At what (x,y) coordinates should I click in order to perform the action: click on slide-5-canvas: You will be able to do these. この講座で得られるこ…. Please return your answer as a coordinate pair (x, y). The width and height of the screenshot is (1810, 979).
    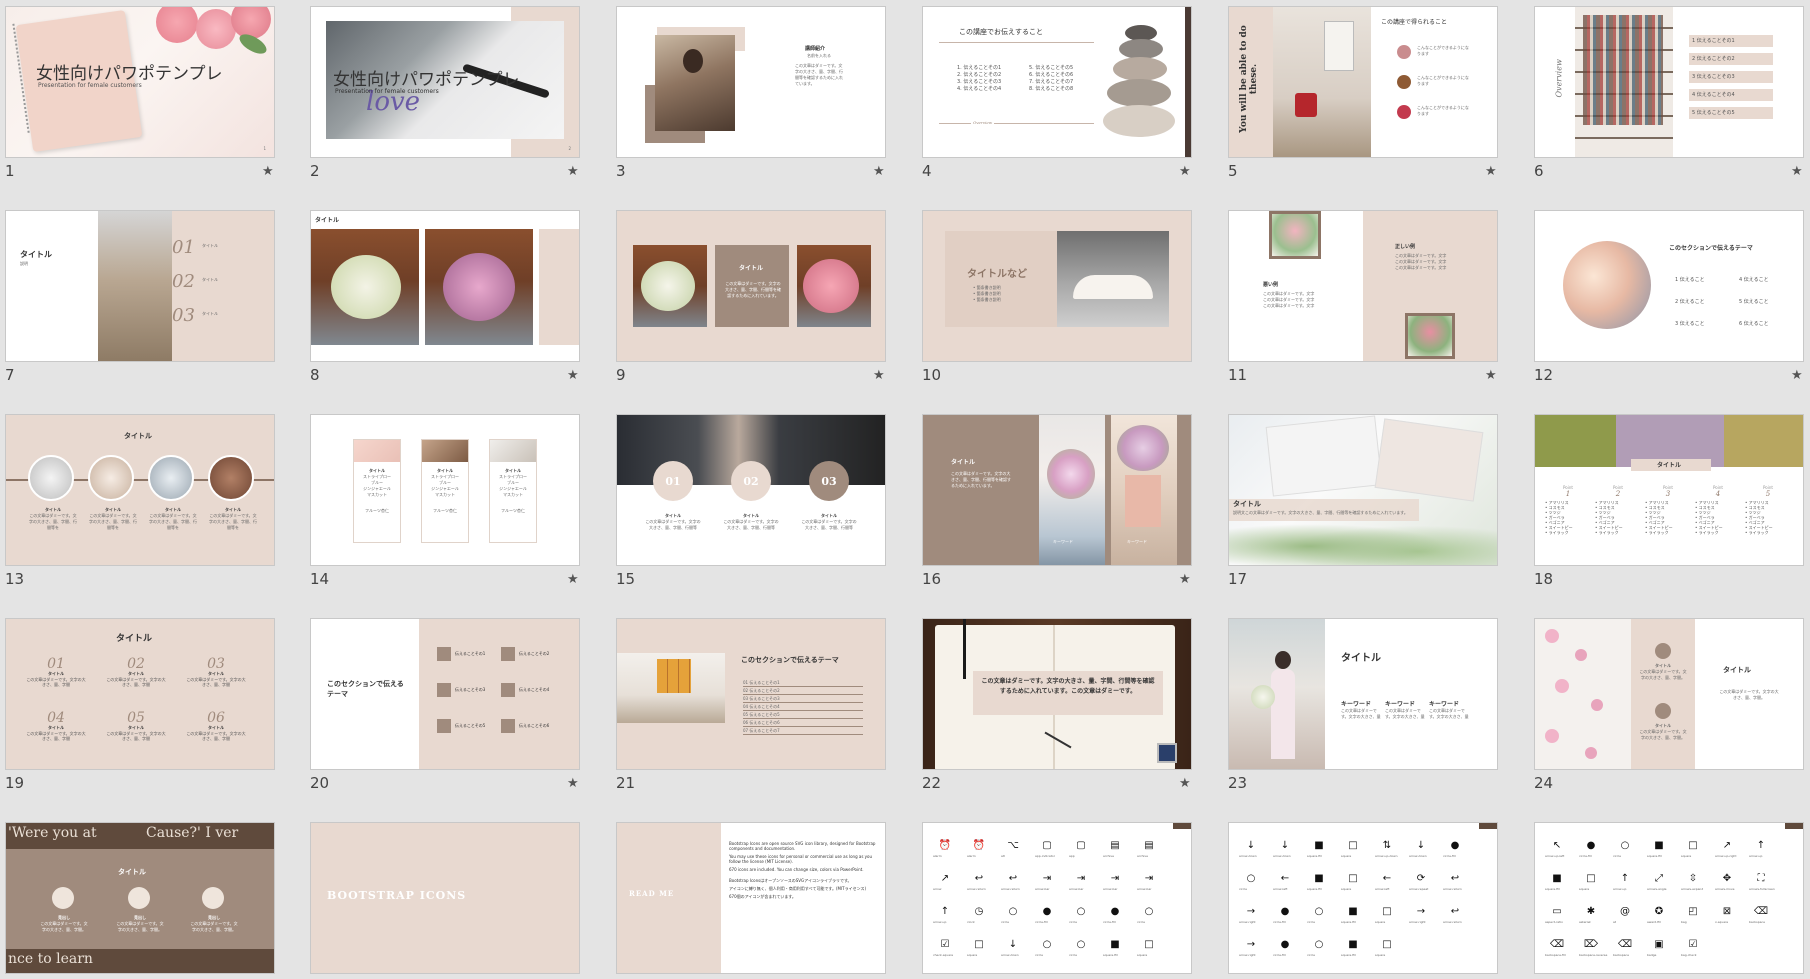
    Looking at the image, I should click on (1363, 82).